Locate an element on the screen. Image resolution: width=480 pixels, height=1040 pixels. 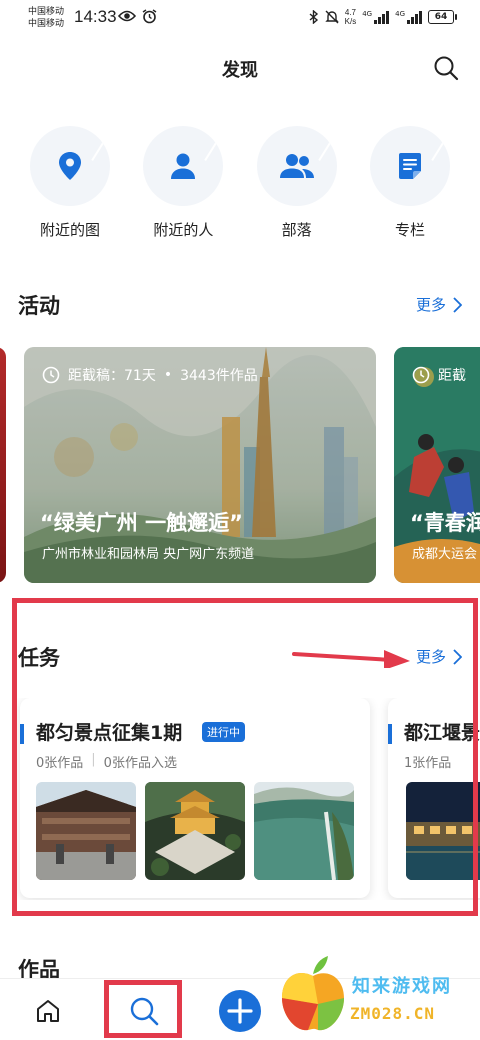
quick-entry-label: 专栏 is located at coordinates (409, 230).